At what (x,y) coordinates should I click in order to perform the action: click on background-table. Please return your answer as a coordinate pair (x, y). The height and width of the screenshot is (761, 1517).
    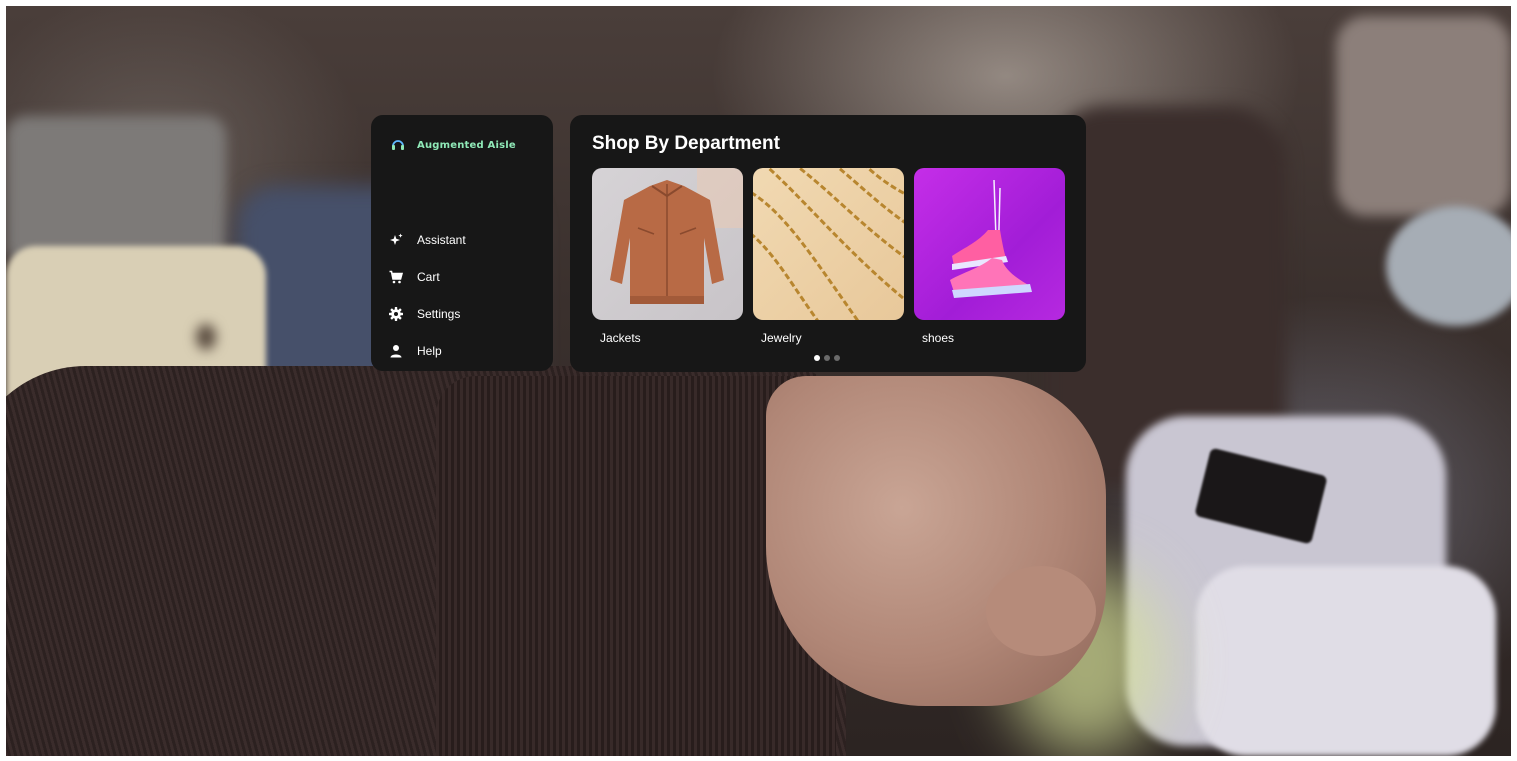
    Looking at the image, I should click on (1448, 266).